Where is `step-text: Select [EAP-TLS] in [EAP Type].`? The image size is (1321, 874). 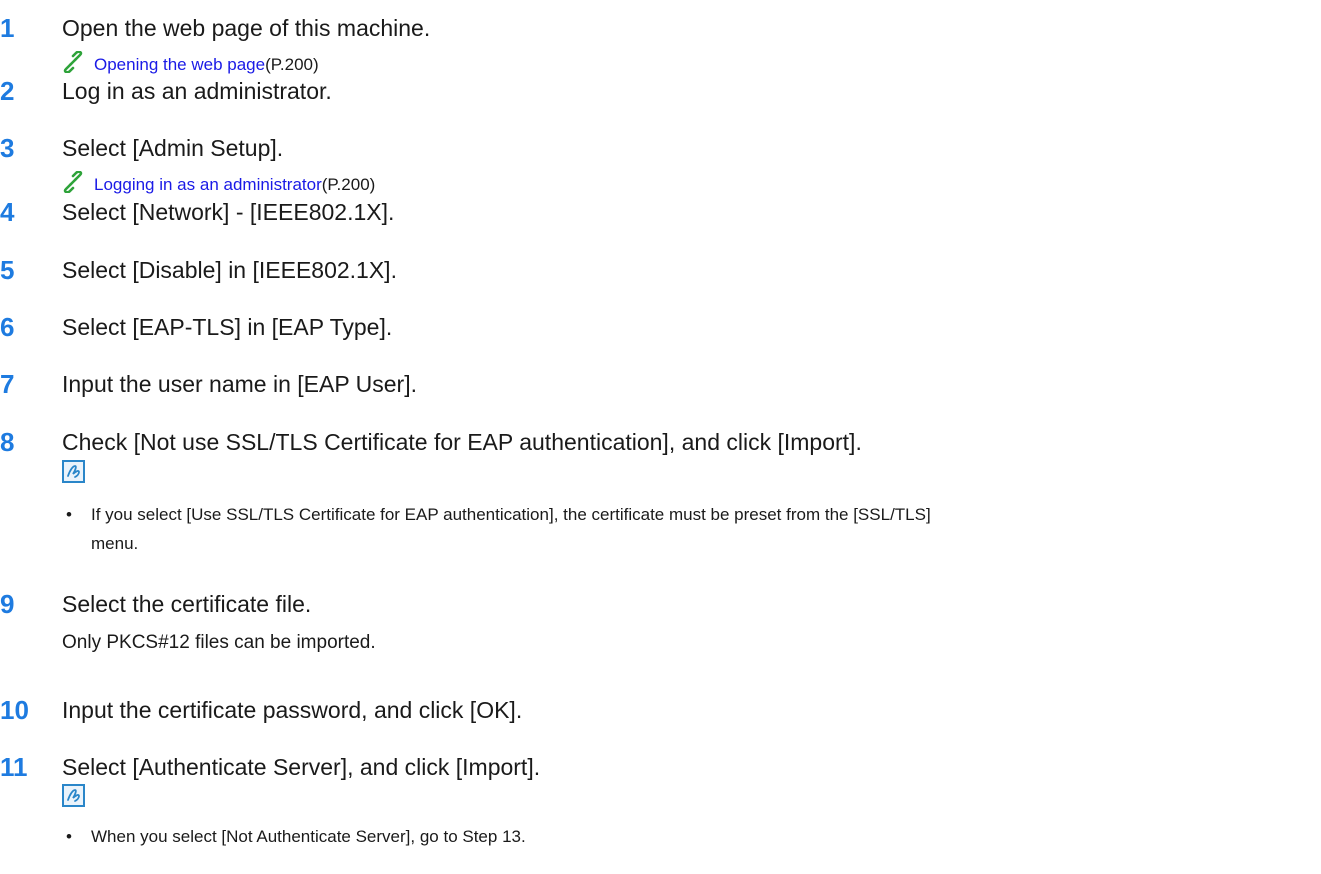 step-text: Select [EAP-TLS] in [EAP Type]. is located at coordinates (227, 327).